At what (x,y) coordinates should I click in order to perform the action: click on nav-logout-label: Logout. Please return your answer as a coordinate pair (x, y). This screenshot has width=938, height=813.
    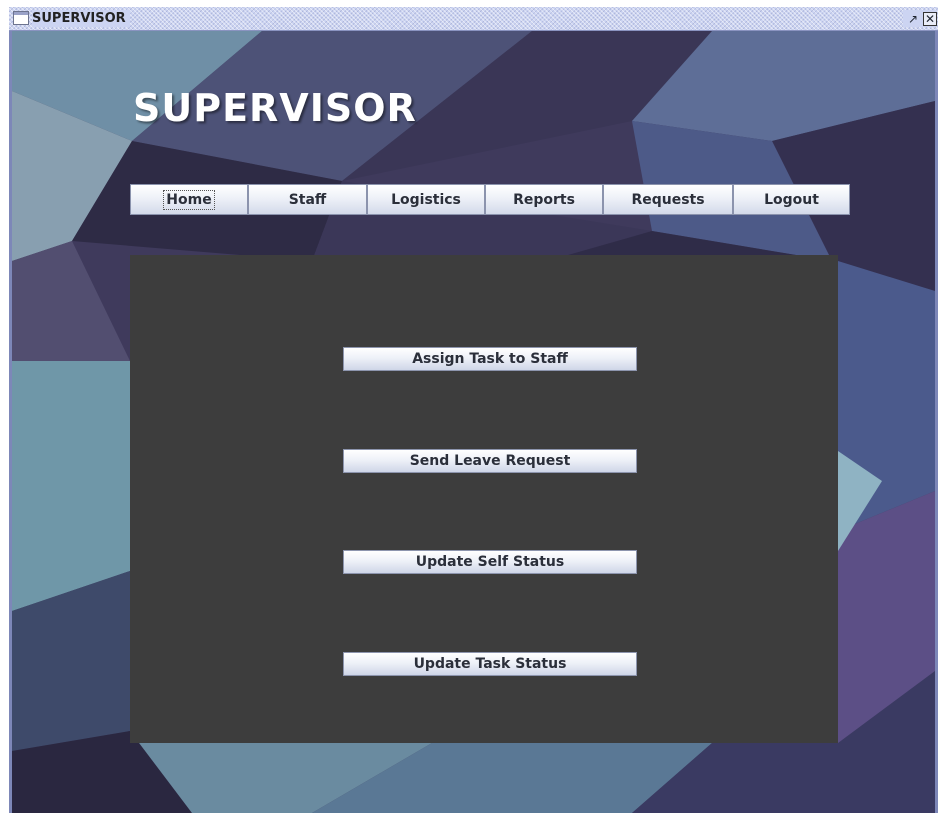
    Looking at the image, I should click on (791, 199).